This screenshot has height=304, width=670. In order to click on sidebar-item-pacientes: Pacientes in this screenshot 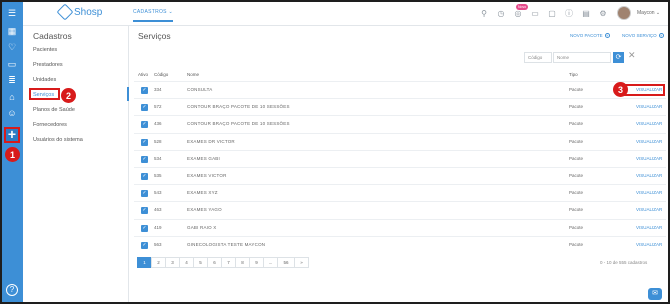, I will do `click(45, 50)`.